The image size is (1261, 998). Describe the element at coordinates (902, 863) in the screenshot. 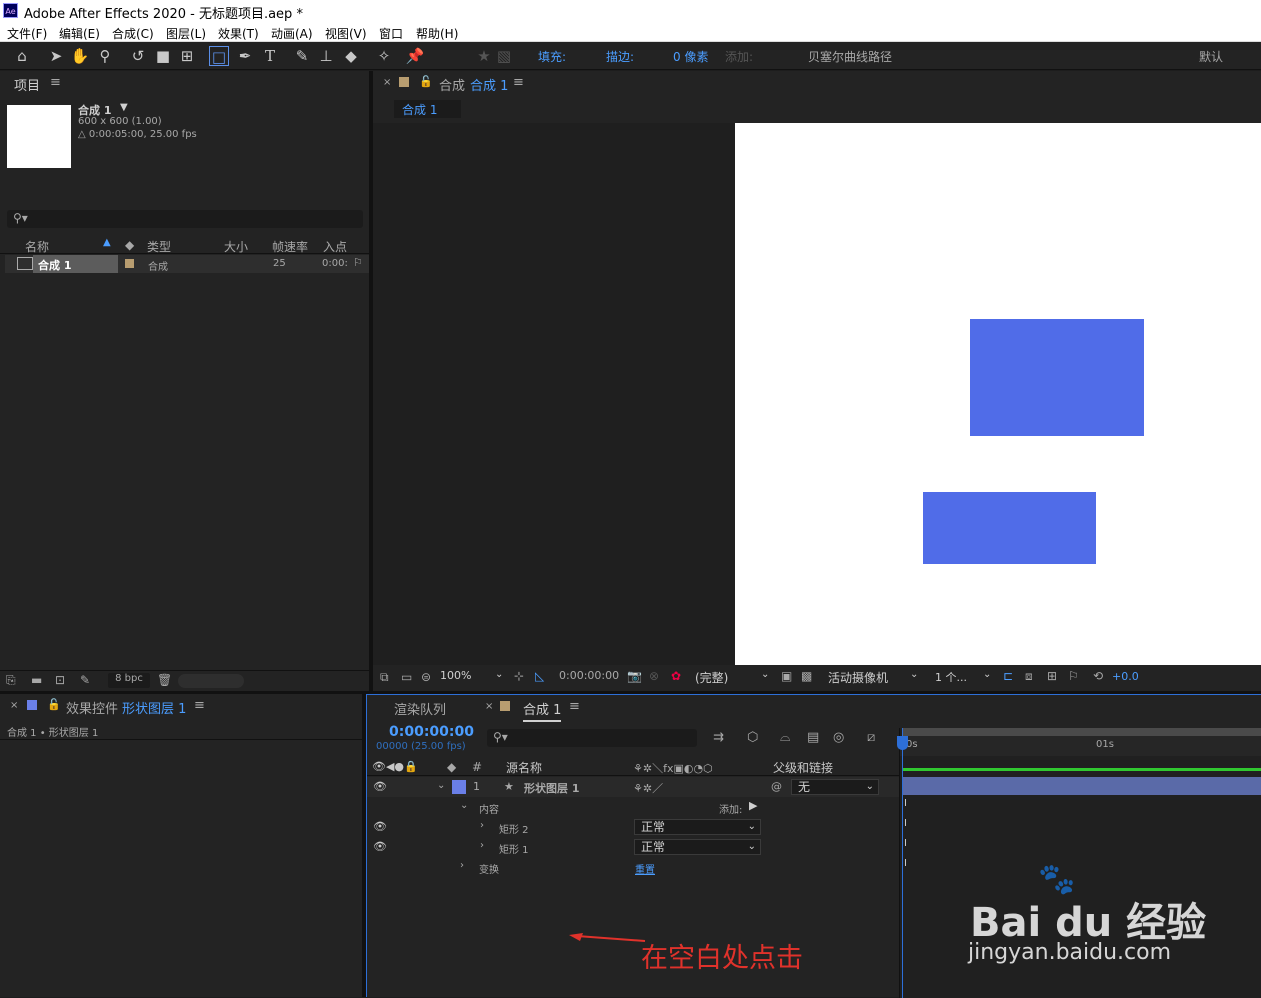

I see `current-time-indicator` at that location.